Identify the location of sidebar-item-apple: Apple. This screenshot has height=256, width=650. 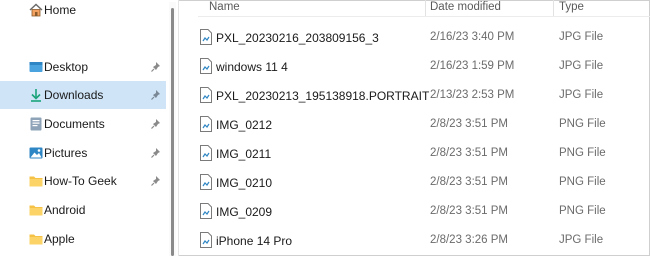
(83, 239).